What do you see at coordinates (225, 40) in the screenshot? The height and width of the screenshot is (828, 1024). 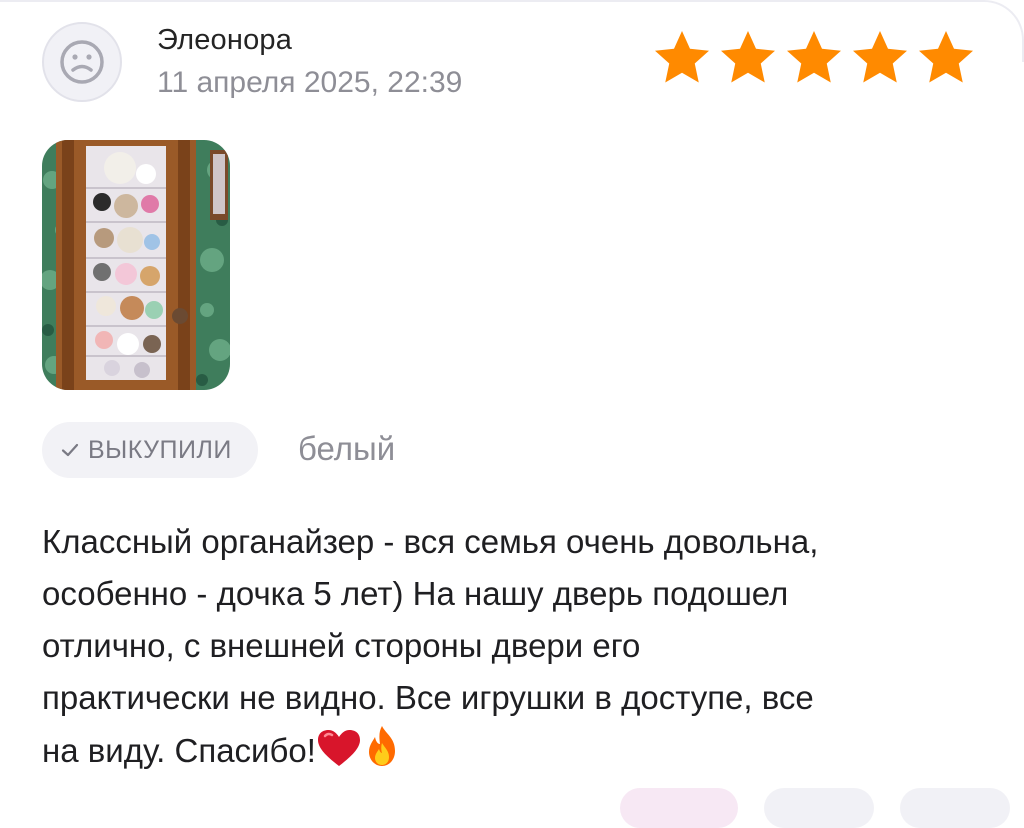 I see `author-name: Элеонора` at bounding box center [225, 40].